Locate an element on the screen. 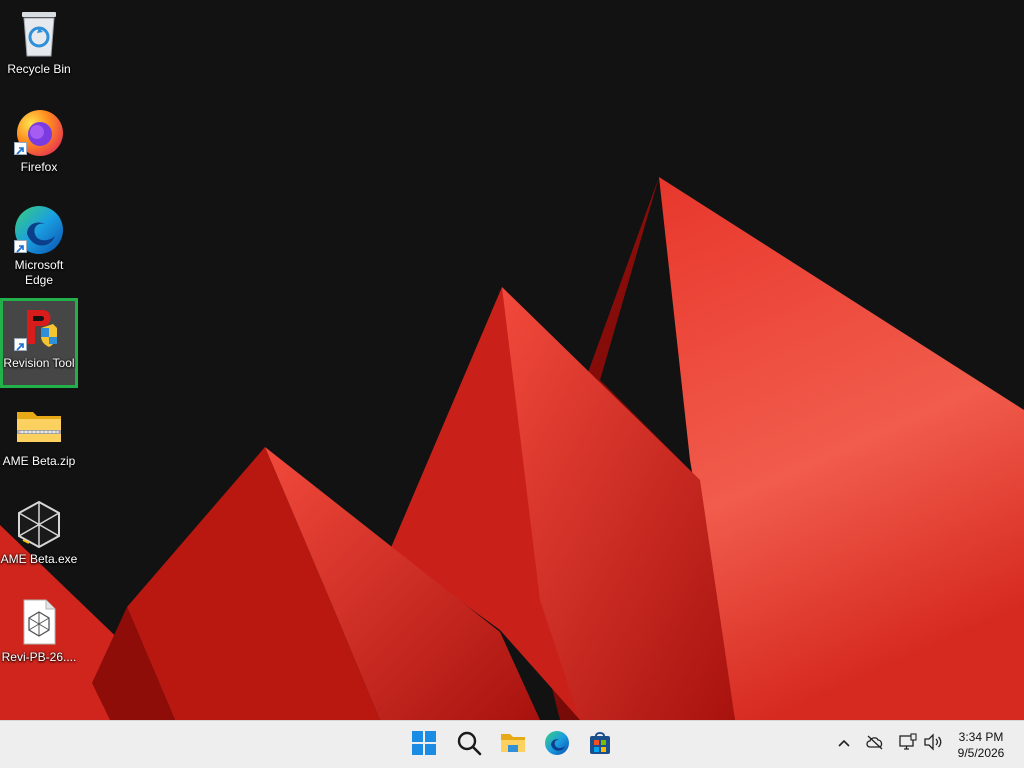 The height and width of the screenshot is (768, 1024). desktop-icon-firefox: Firefox is located at coordinates (39, 147).